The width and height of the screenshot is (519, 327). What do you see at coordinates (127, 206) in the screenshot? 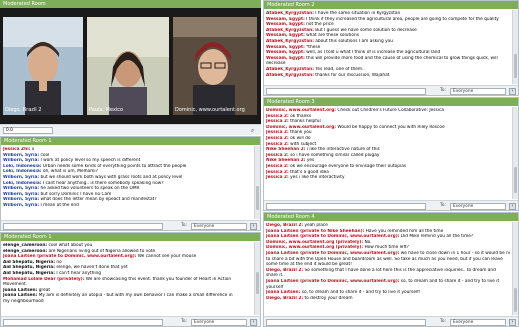
I see `chat-message: Wilborn, Syria: I mean at the end` at bounding box center [127, 206].